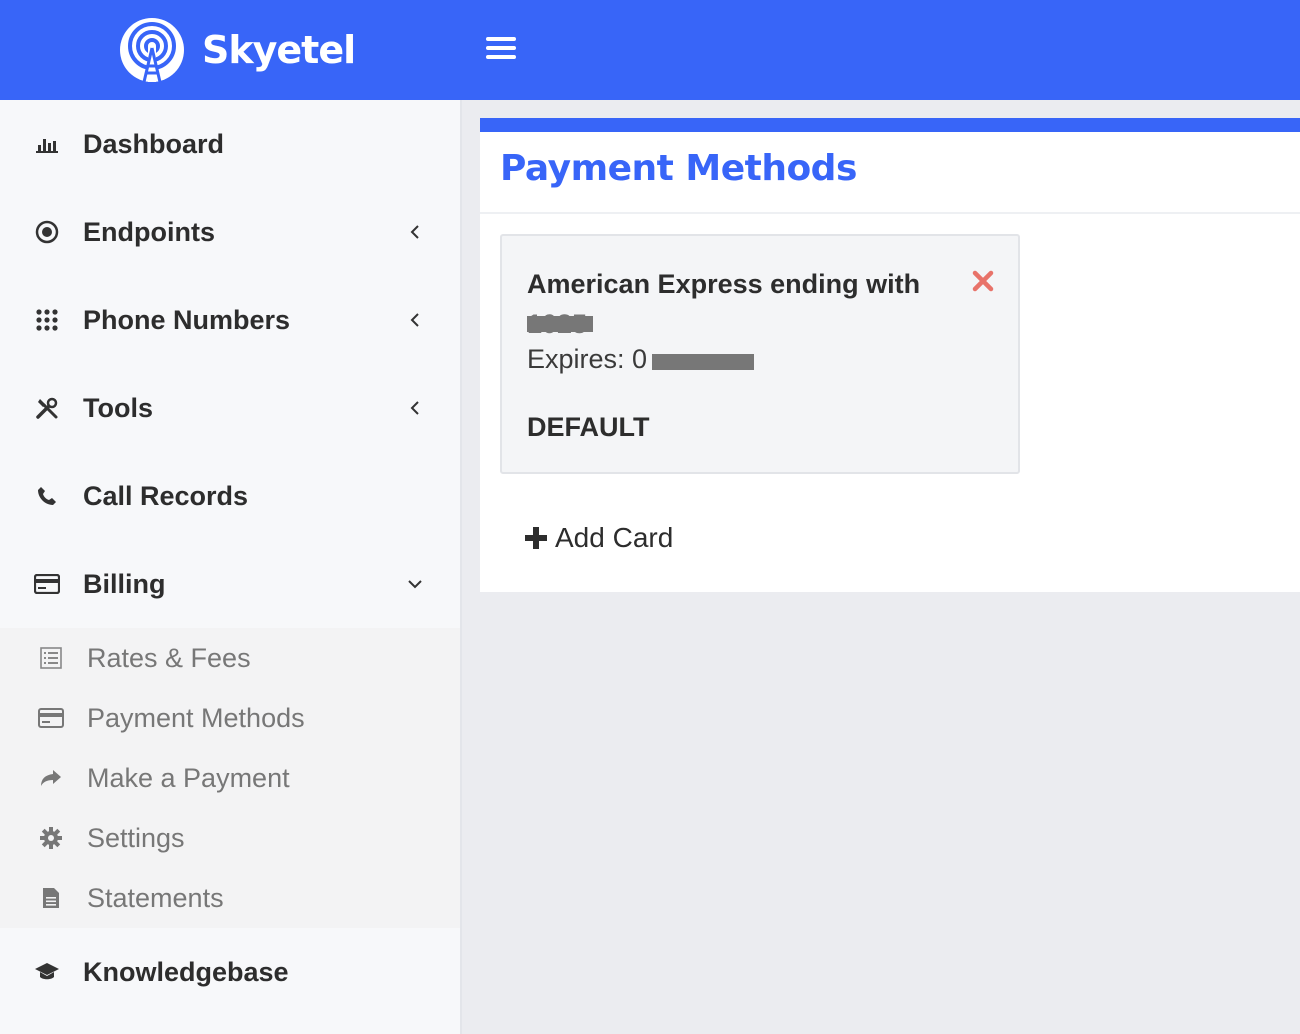 Image resolution: width=1300 pixels, height=1034 pixels. Describe the element at coordinates (279, 50) in the screenshot. I see `brand-name: Skyetel` at that location.